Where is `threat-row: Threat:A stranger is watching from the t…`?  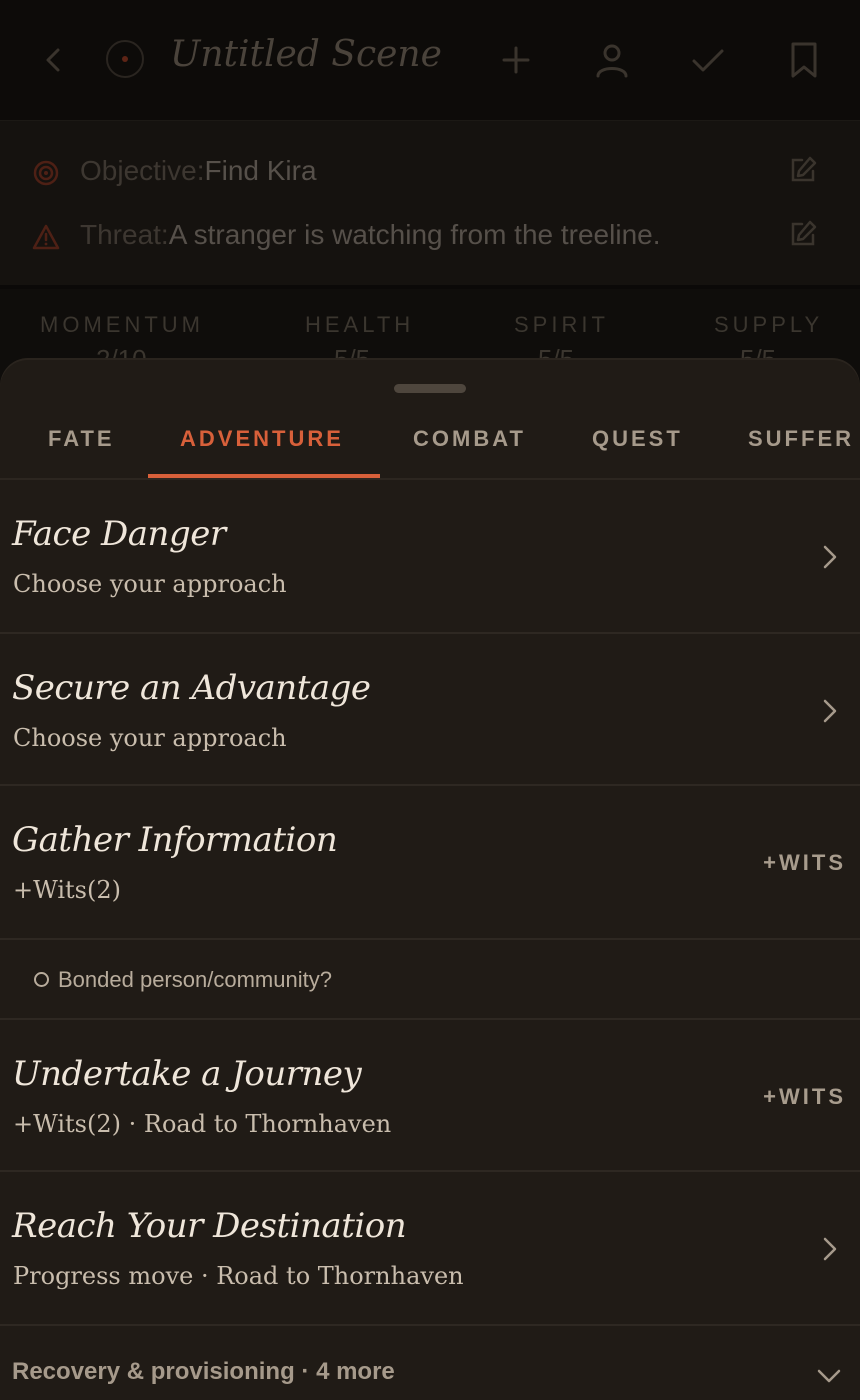
threat-row: Threat:A stranger is watching from the t… is located at coordinates (432, 235).